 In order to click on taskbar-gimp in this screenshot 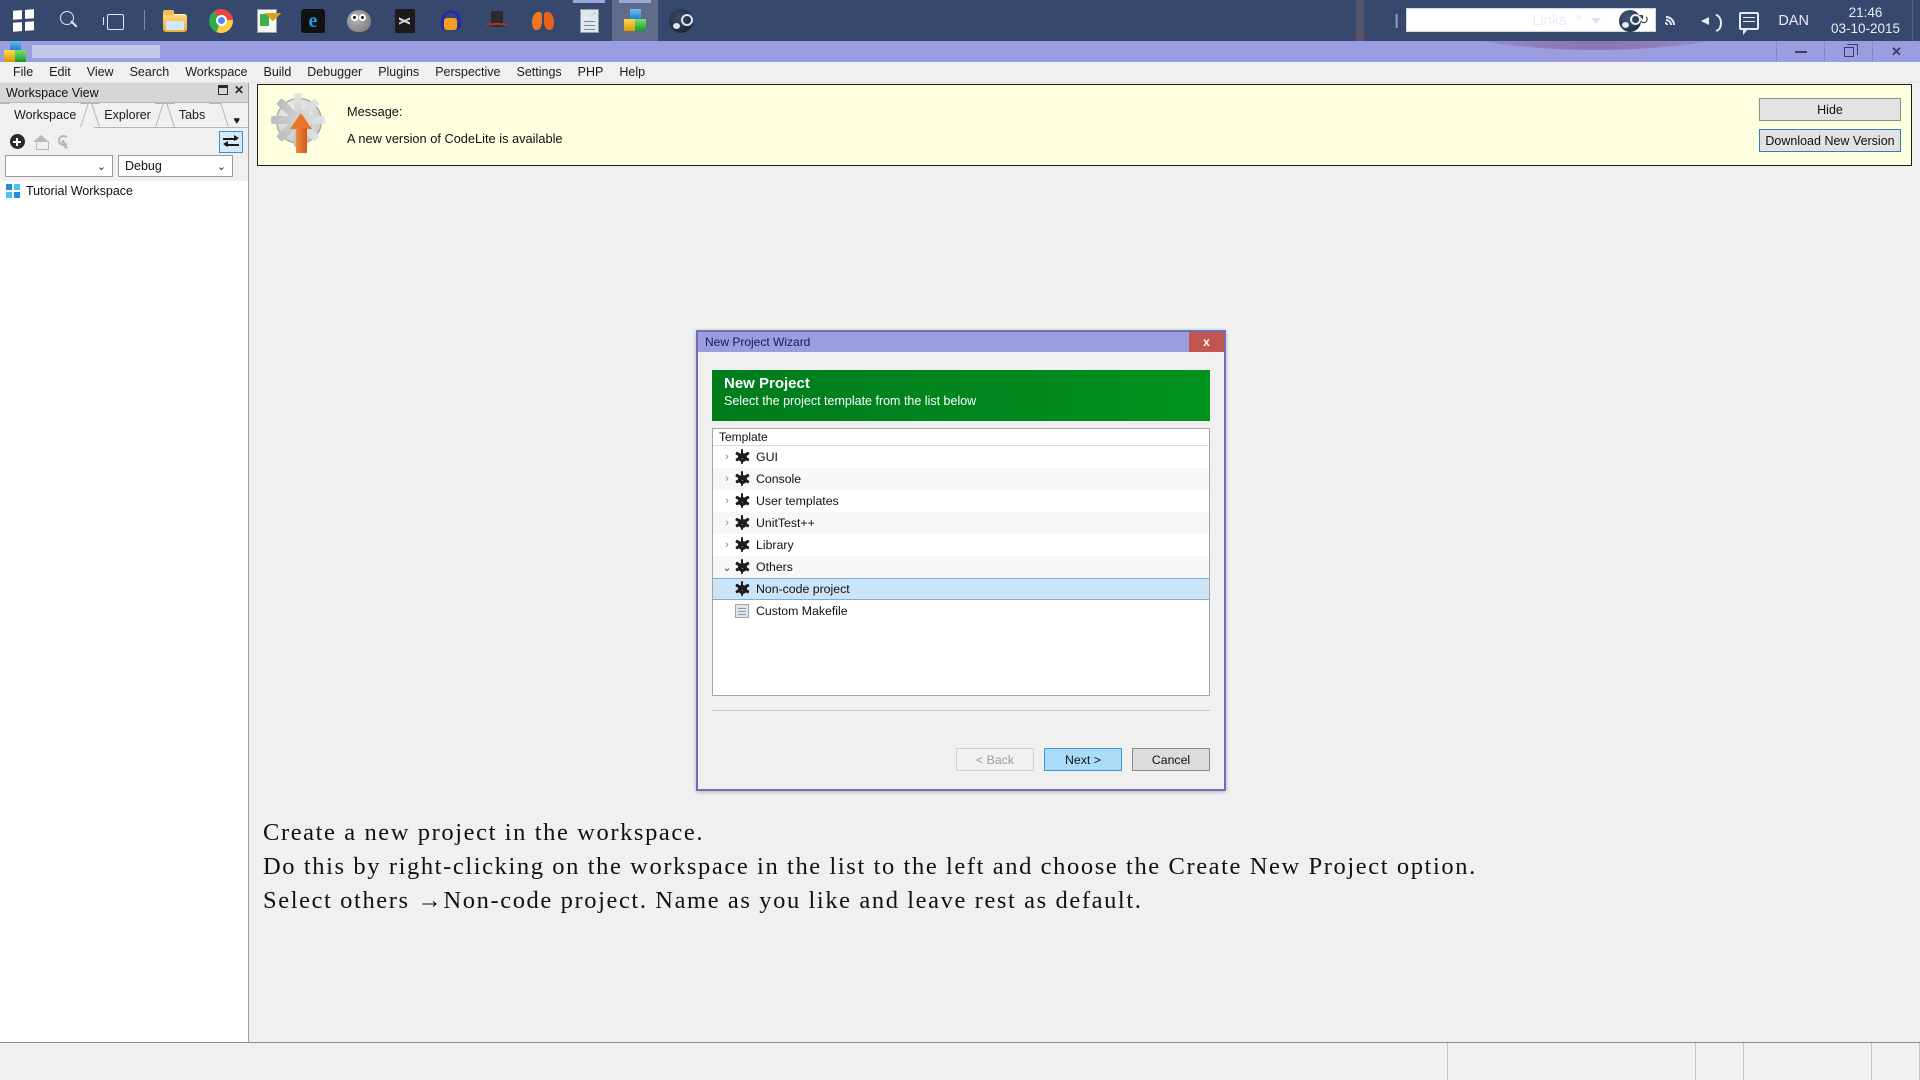, I will do `click(359, 20)`.